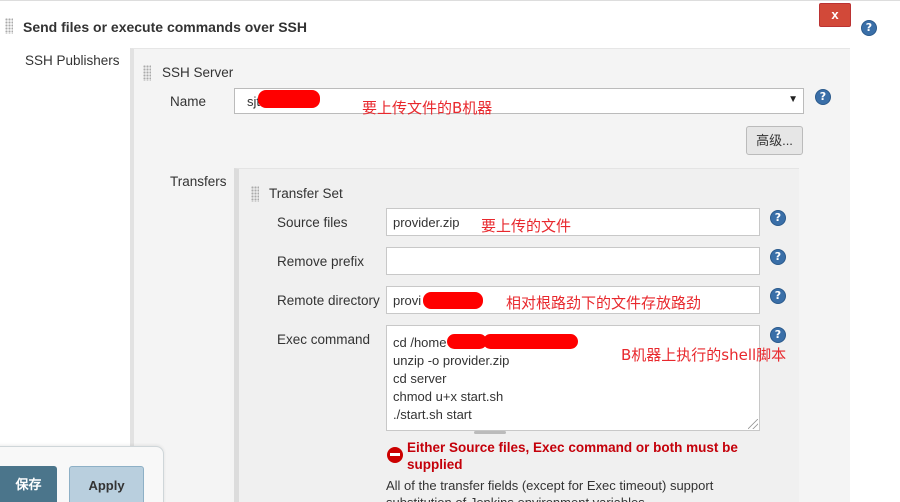 The height and width of the screenshot is (502, 900). I want to click on command-line: ./start.sh start, so click(432, 414).